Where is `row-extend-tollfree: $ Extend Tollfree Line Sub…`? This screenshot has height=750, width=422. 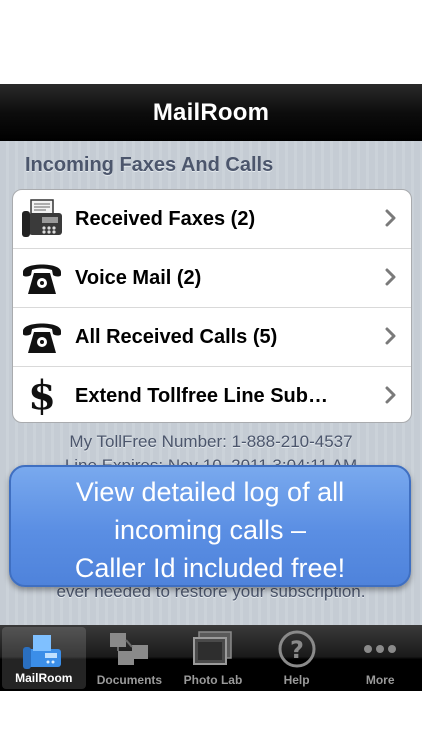 row-extend-tollfree: $ Extend Tollfree Line Sub… is located at coordinates (212, 394).